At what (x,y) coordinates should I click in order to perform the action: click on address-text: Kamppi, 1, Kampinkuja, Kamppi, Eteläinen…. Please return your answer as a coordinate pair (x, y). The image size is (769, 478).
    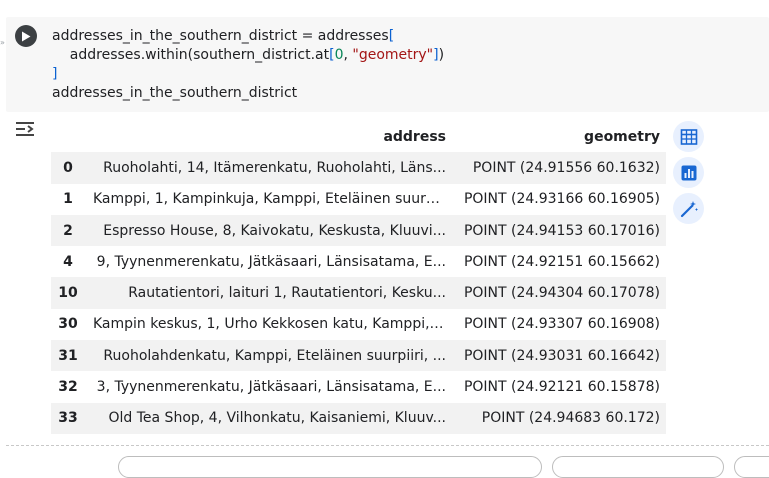
    Looking at the image, I should click on (269, 199).